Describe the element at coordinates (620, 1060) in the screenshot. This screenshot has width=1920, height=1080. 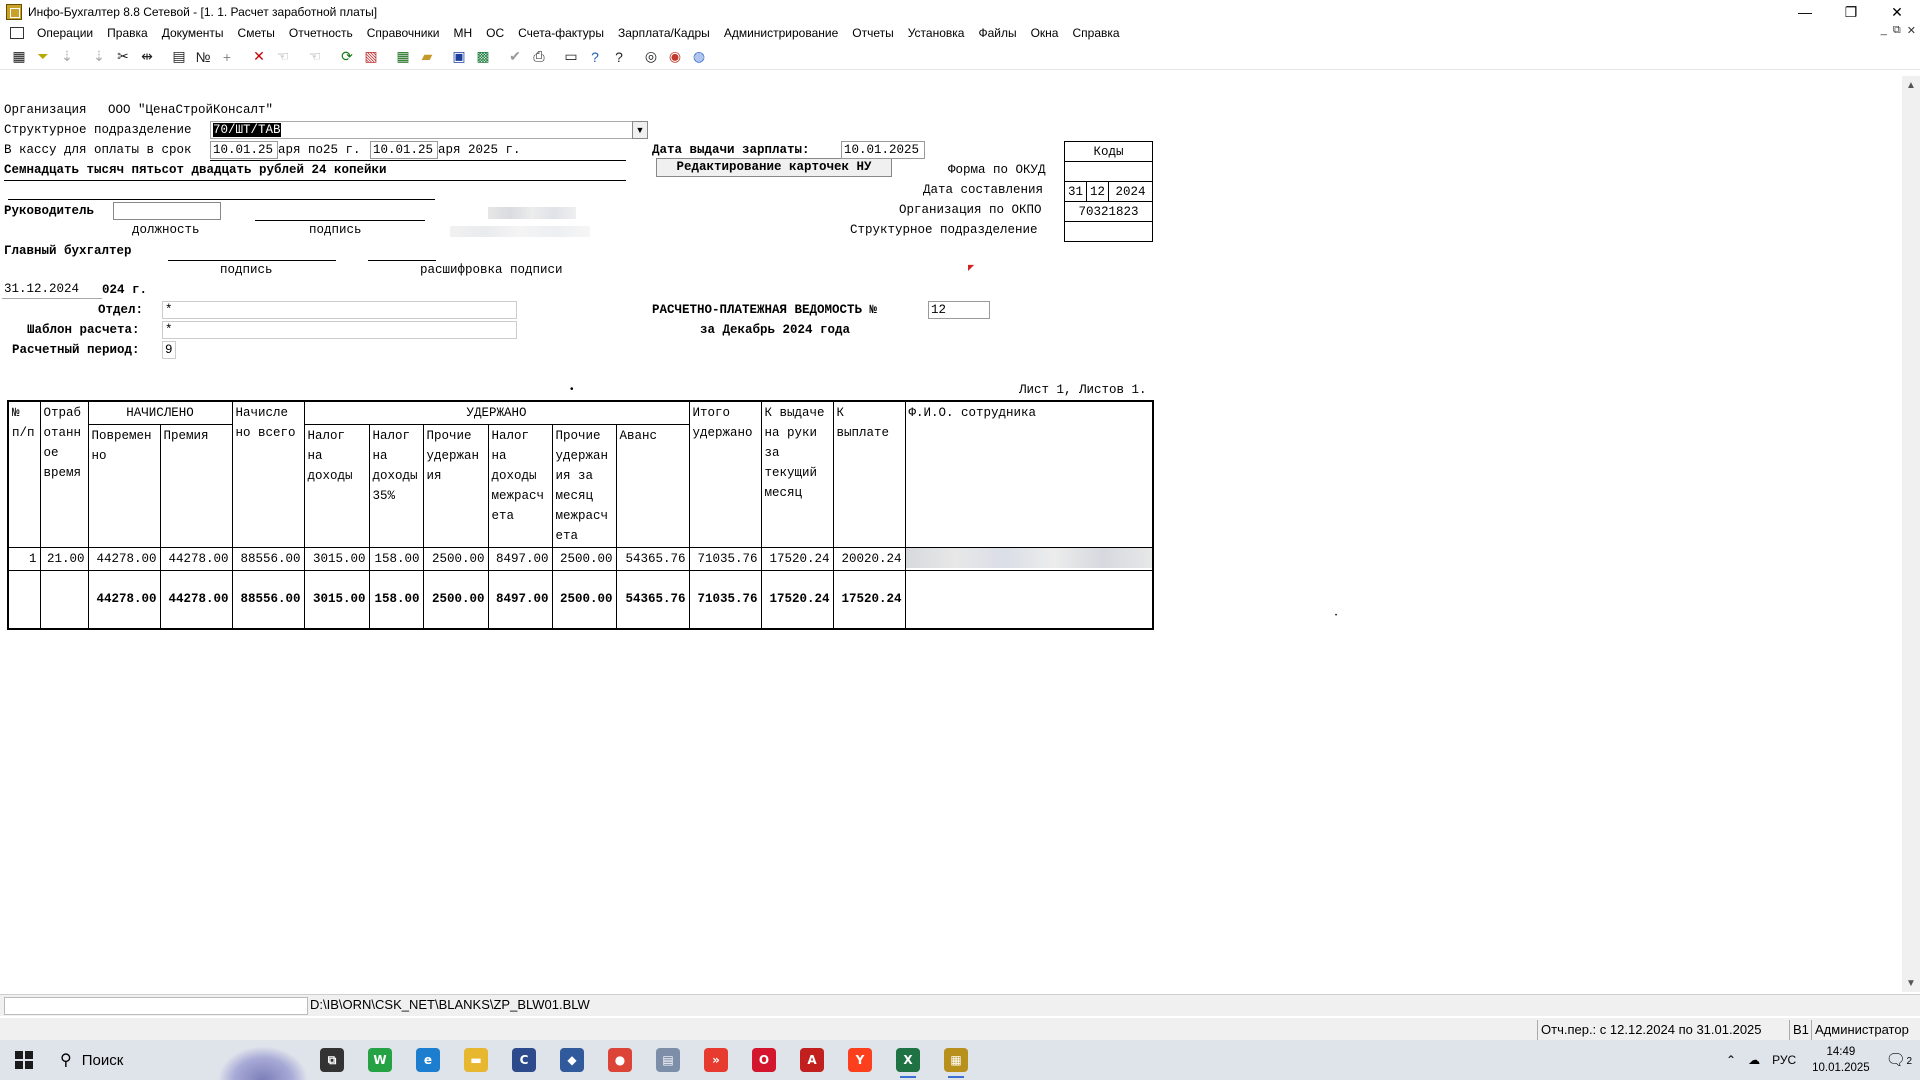
I see `chrome-icon: ●` at that location.